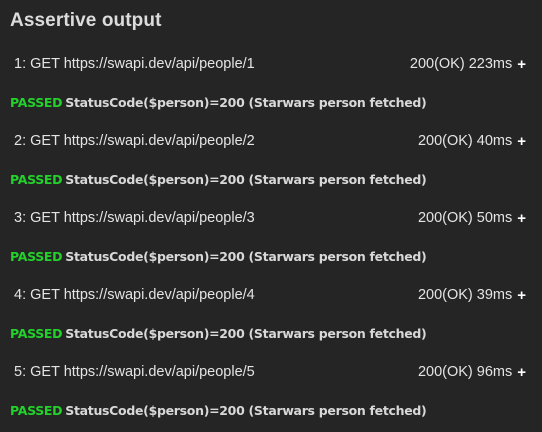 This screenshot has height=432, width=542. I want to click on response-status: 200(OK) 96ms, so click(465, 372).